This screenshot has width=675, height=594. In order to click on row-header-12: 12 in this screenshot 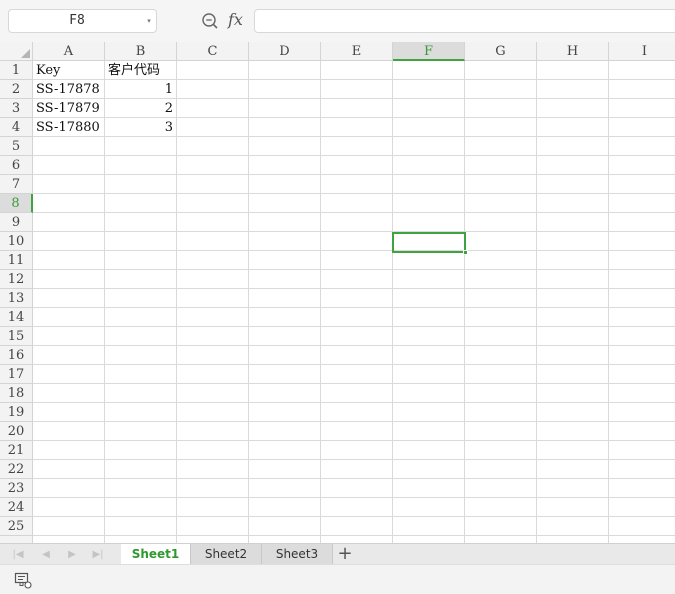, I will do `click(16, 279)`.